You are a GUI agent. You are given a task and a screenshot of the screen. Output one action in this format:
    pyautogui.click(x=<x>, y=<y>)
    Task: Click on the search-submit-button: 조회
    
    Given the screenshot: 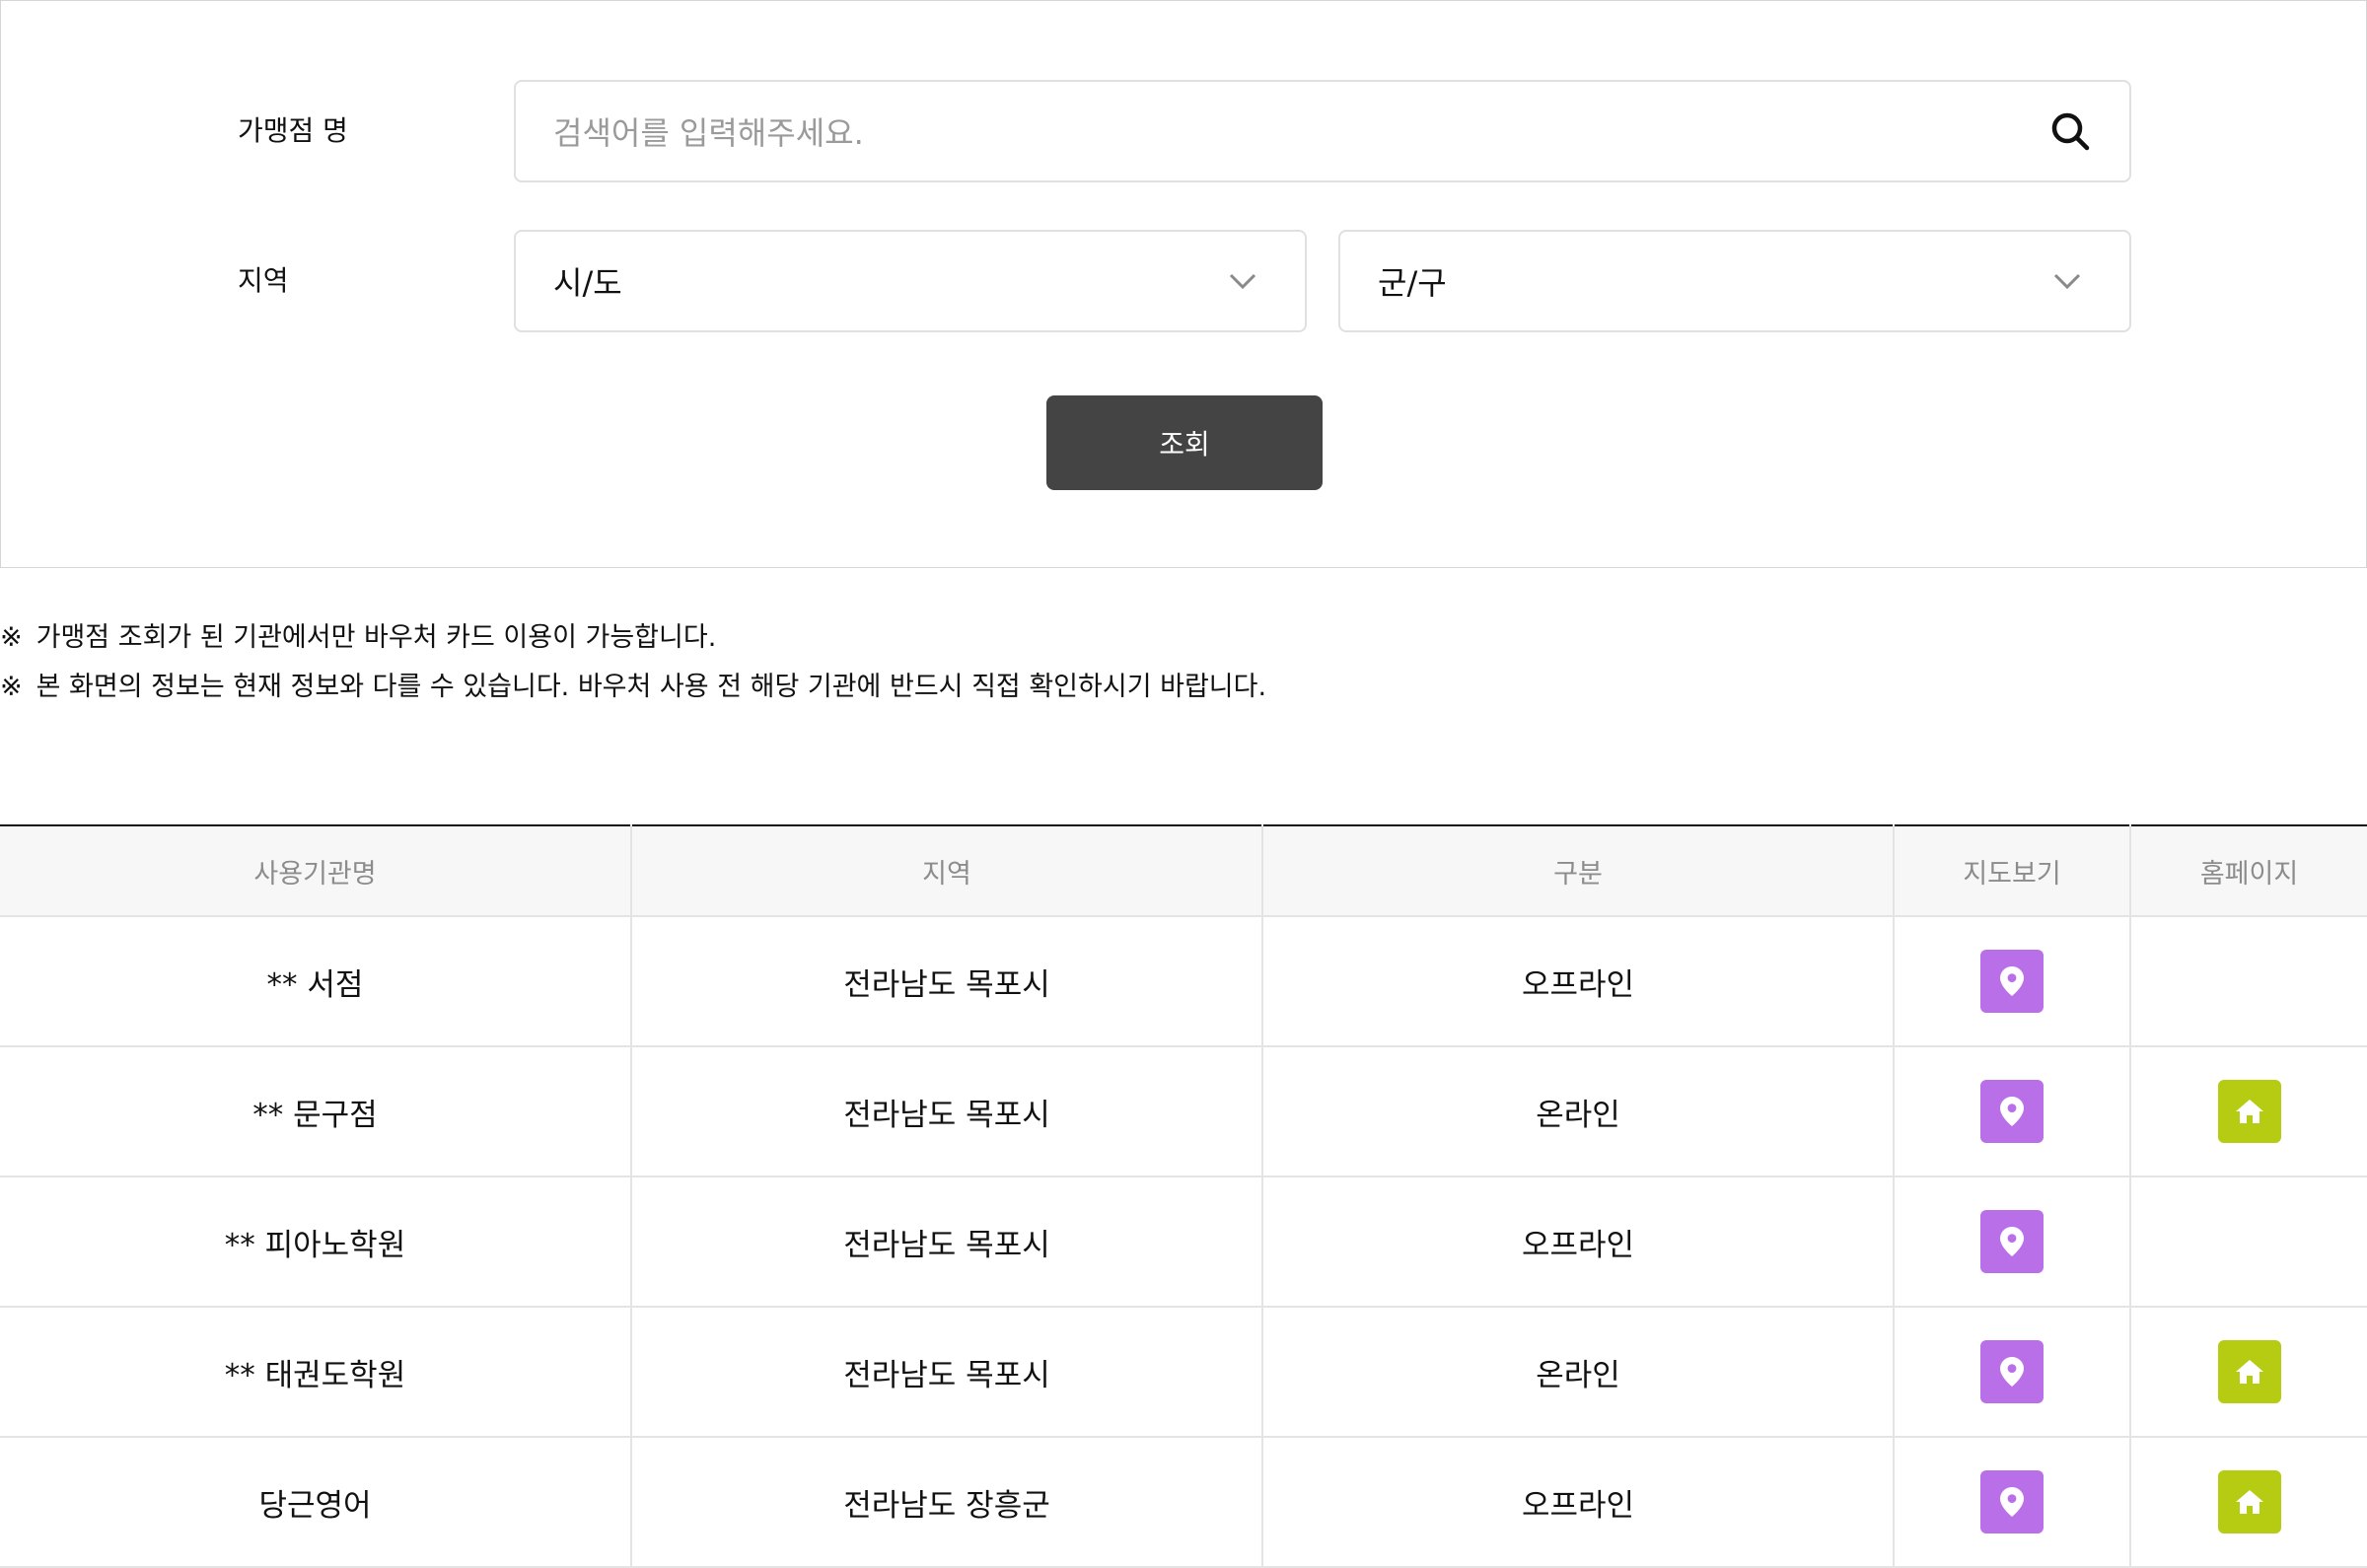 What is the action you would take?
    pyautogui.click(x=1184, y=442)
    